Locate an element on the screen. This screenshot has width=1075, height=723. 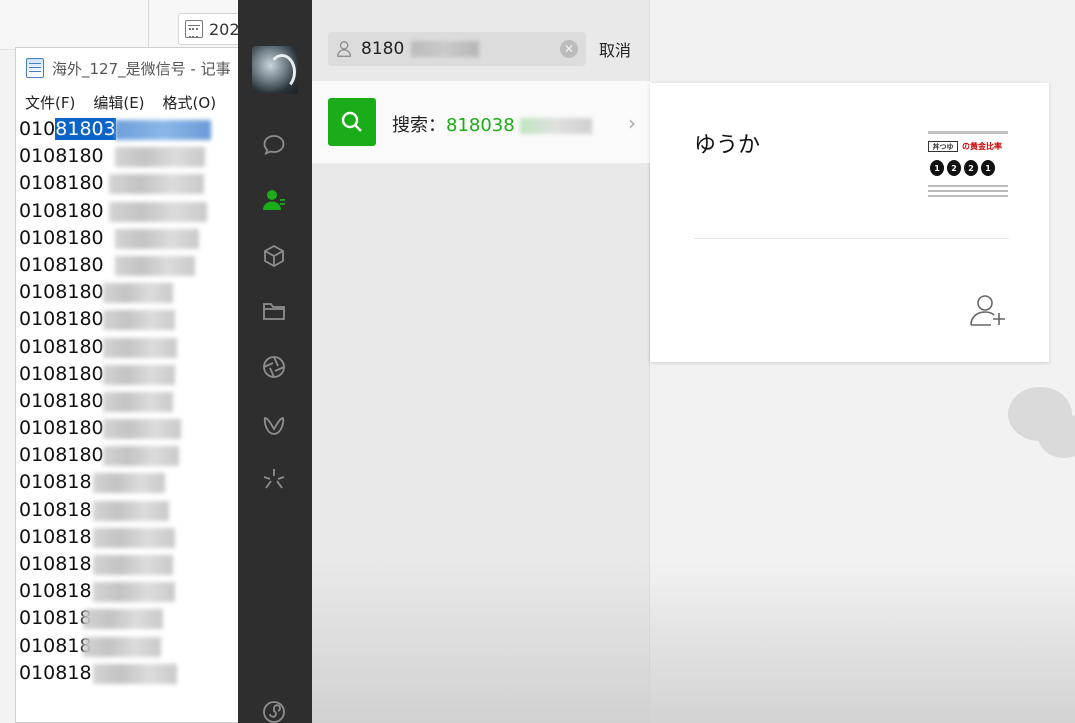
line-prefix: 010 is located at coordinates (37, 129).